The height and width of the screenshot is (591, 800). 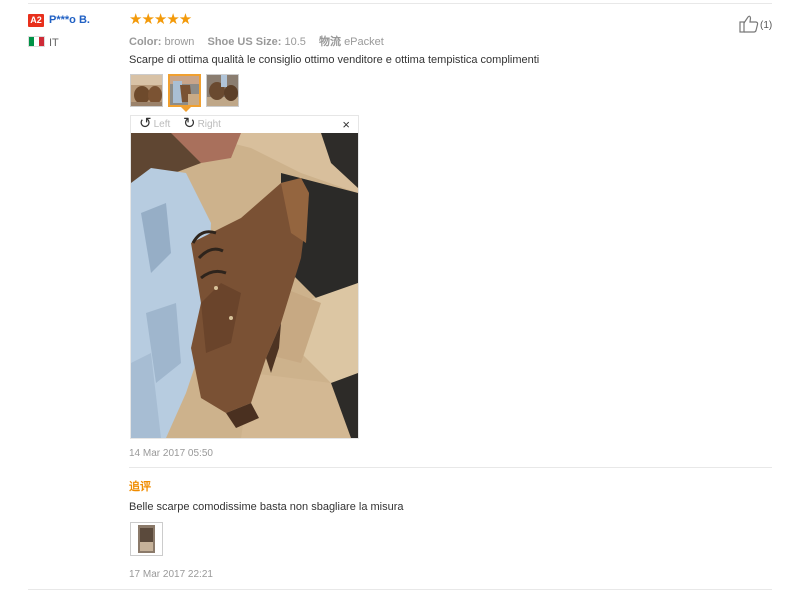 What do you see at coordinates (162, 124) in the screenshot?
I see `rotate-left-label: Left` at bounding box center [162, 124].